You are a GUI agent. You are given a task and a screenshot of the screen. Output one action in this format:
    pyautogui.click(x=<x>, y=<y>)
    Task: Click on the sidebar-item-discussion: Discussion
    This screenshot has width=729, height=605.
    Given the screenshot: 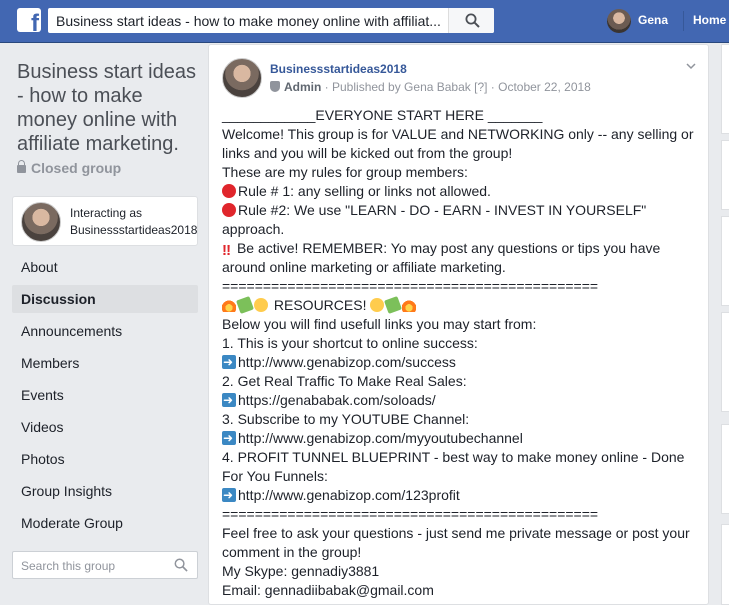 What is the action you would take?
    pyautogui.click(x=105, y=299)
    